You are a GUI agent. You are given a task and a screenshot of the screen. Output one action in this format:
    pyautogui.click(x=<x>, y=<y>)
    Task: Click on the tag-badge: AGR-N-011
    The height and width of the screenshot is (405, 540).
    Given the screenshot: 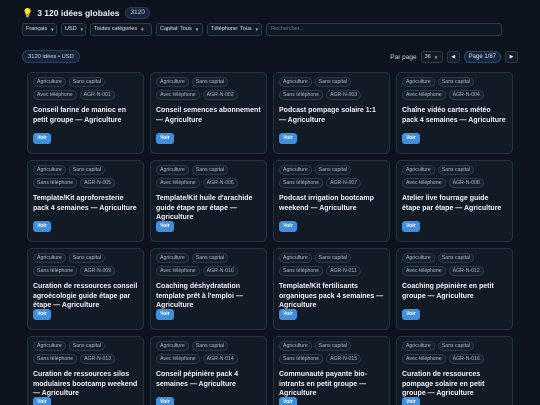 What is the action you would take?
    pyautogui.click(x=343, y=271)
    